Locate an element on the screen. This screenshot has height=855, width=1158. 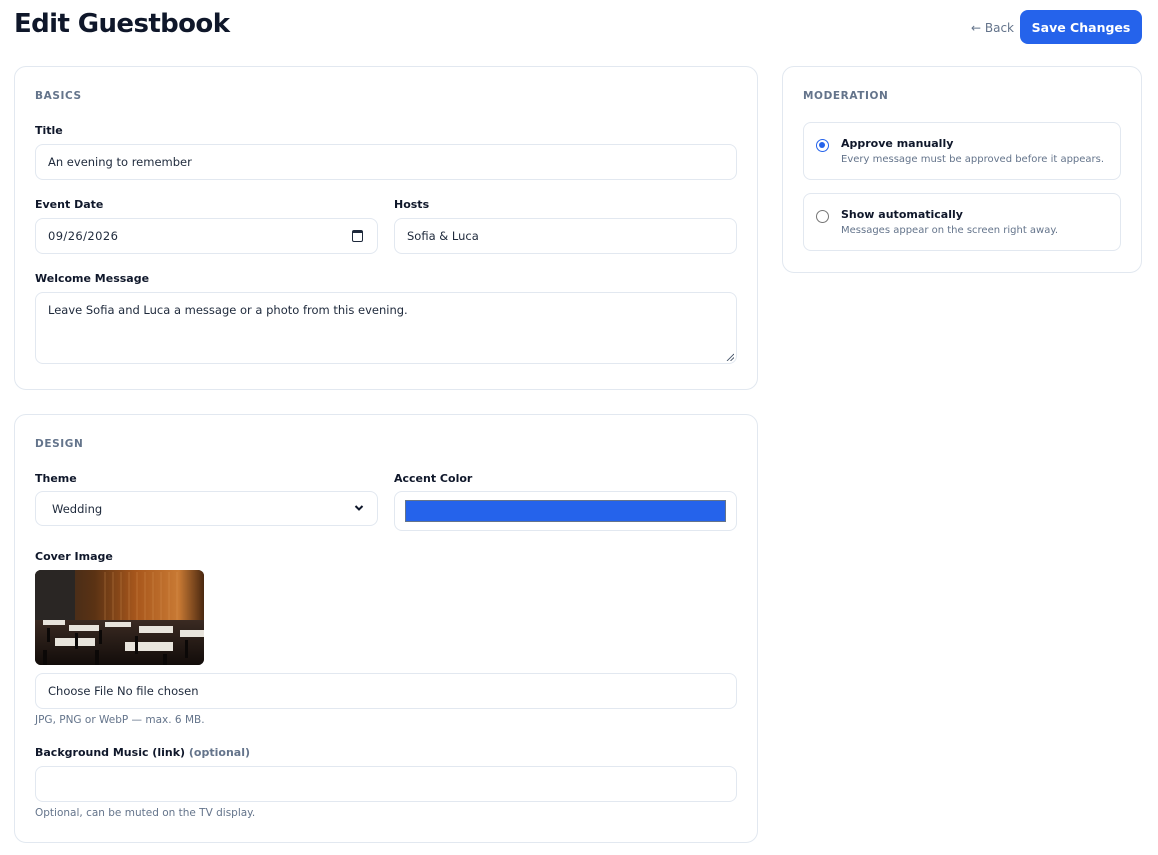
show-automatically-title: Show automatically is located at coordinates (902, 214).